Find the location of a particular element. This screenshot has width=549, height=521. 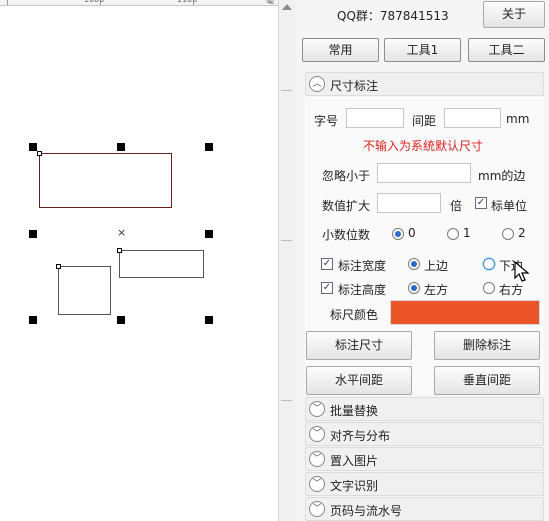

font-size-input is located at coordinates (375, 118).